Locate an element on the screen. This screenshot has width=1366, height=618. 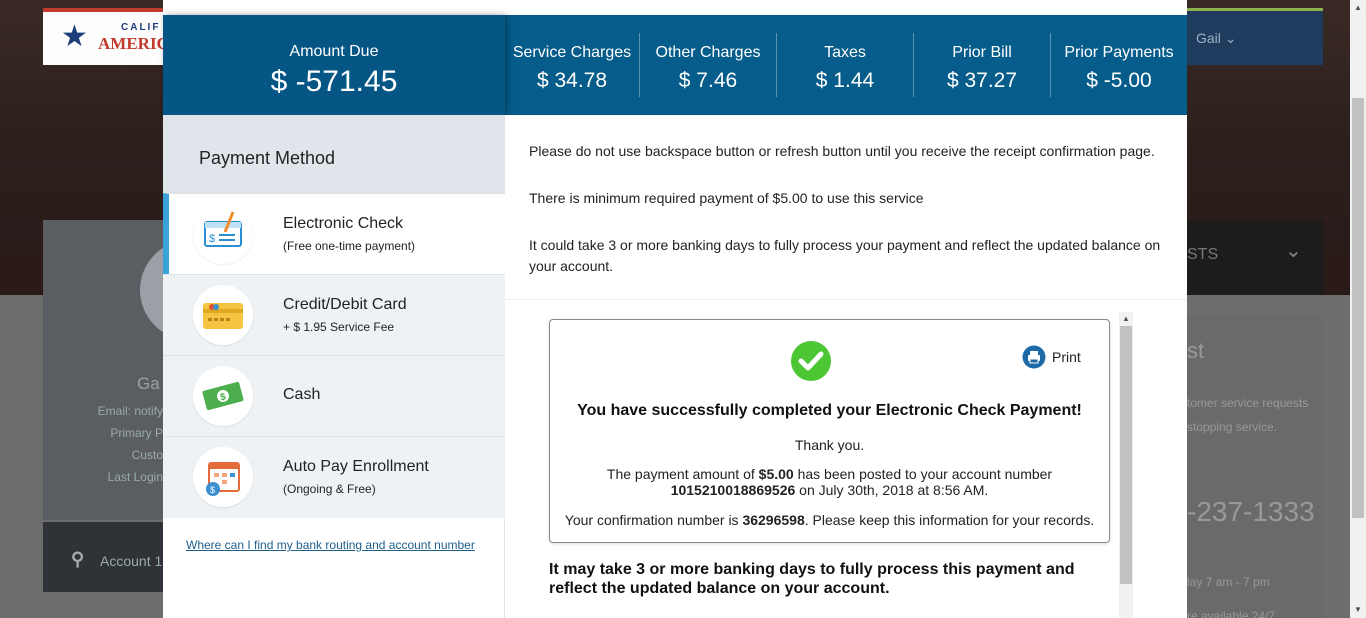
page-scrollbar: ▲ ▼ is located at coordinates (1358, 309).